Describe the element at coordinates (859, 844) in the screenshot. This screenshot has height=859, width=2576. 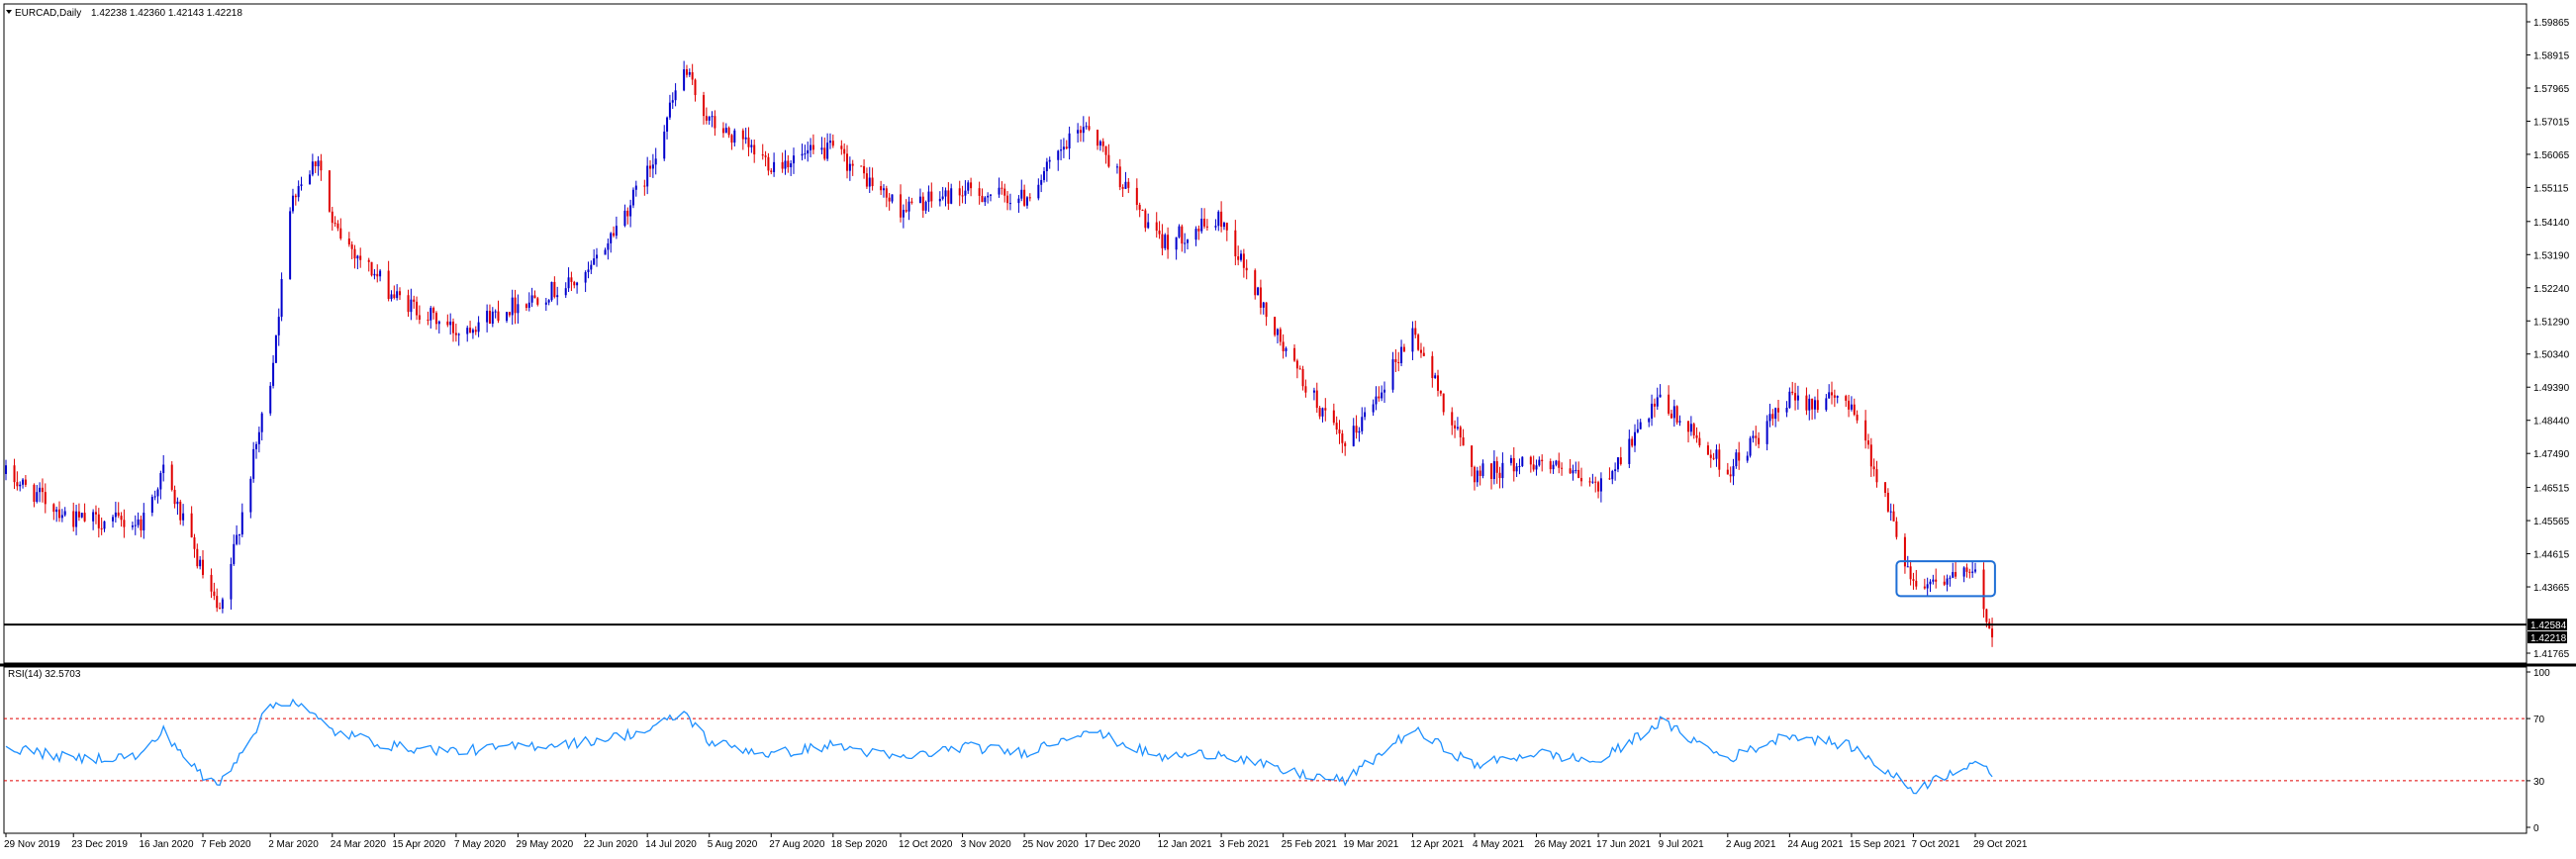
I see `x-axis-label: 18 Sep 2020` at that location.